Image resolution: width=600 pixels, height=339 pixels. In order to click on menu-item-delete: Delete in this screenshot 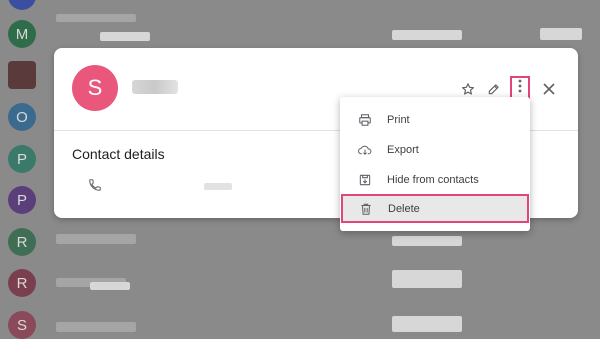, I will do `click(435, 208)`.